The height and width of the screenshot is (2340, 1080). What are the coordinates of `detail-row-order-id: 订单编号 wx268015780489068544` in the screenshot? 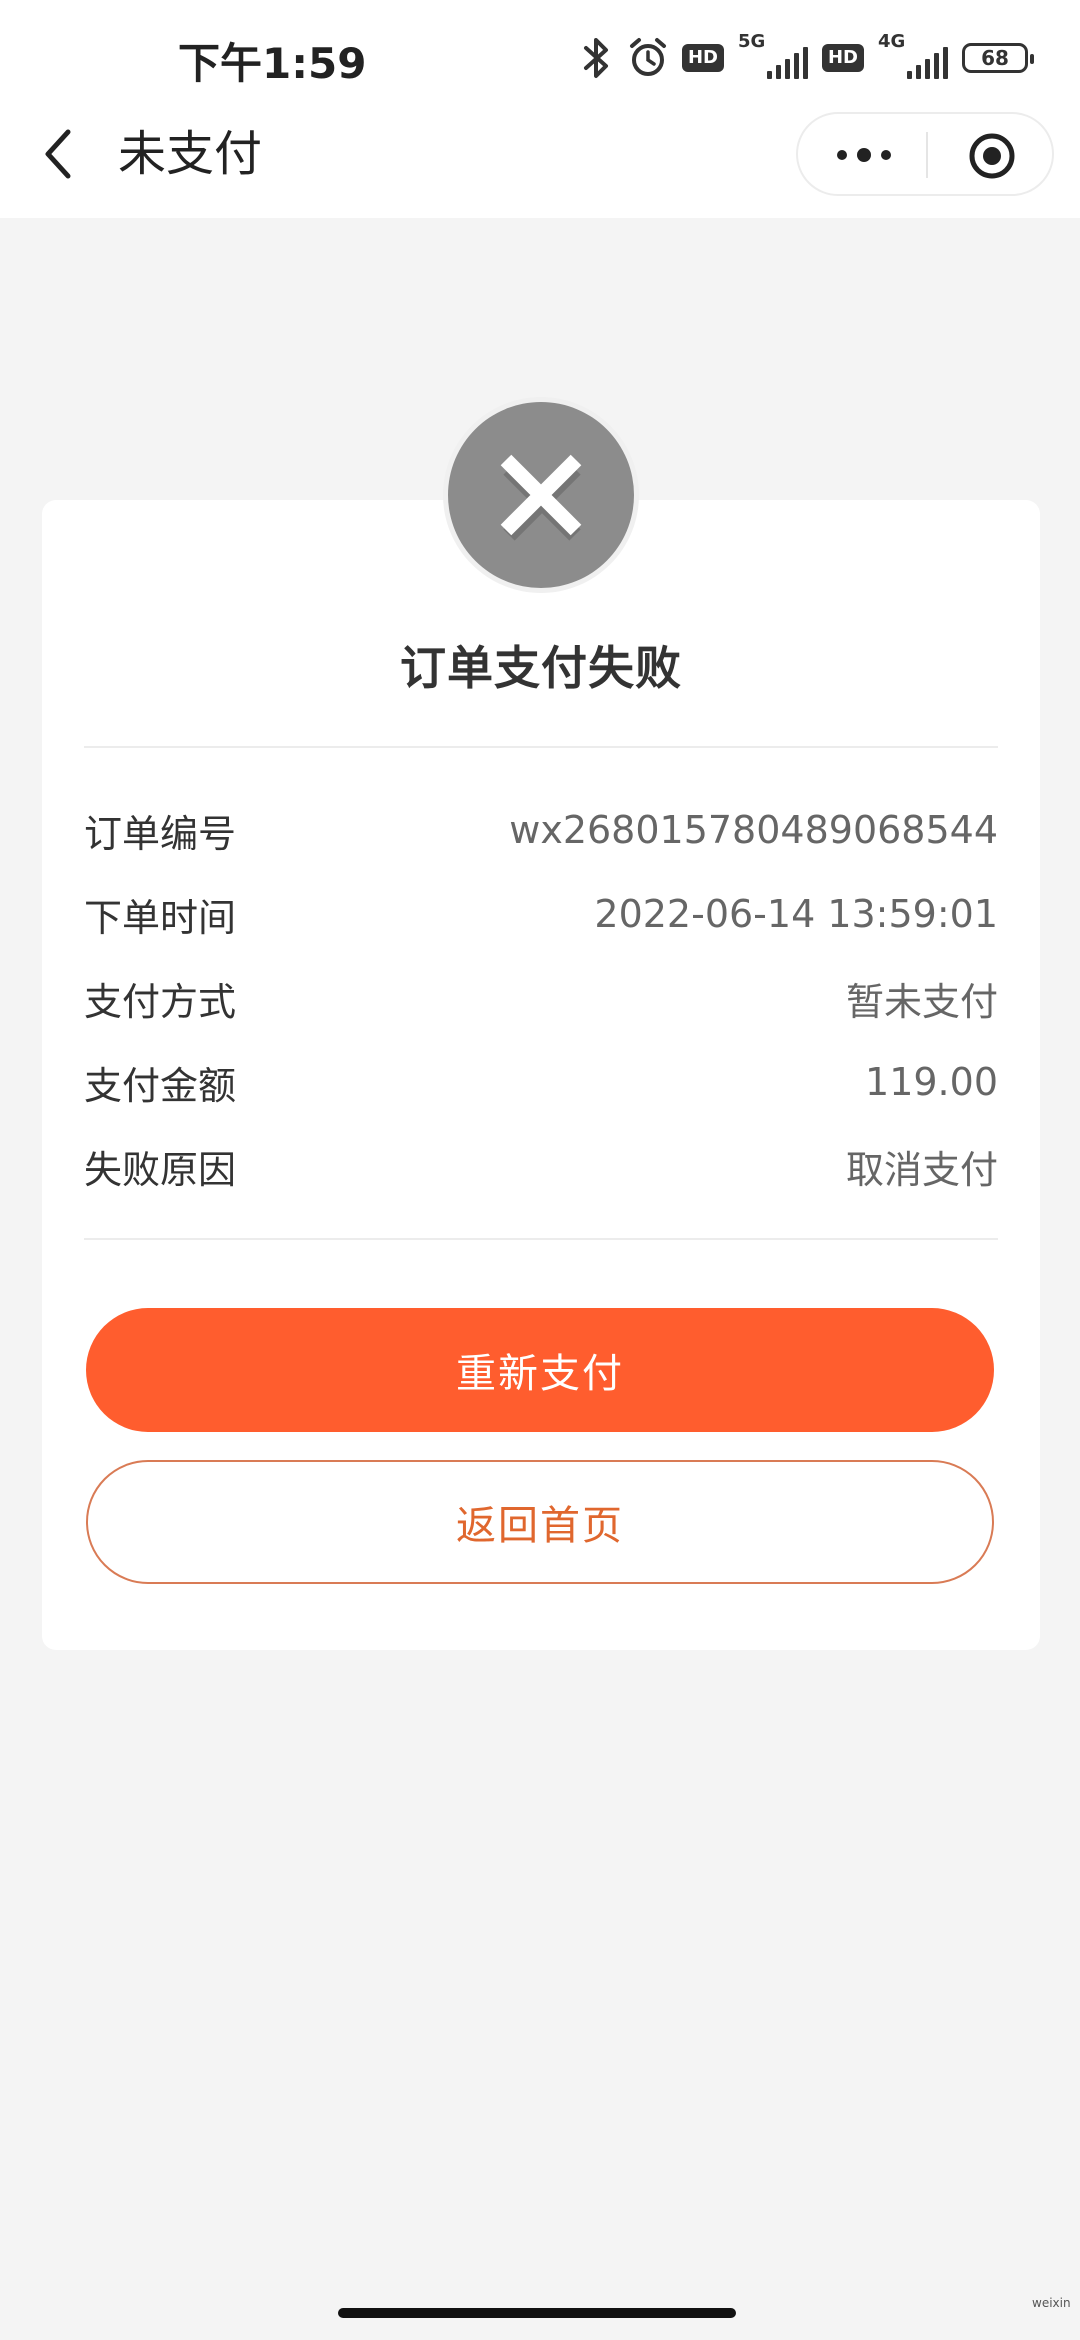 It's located at (541, 830).